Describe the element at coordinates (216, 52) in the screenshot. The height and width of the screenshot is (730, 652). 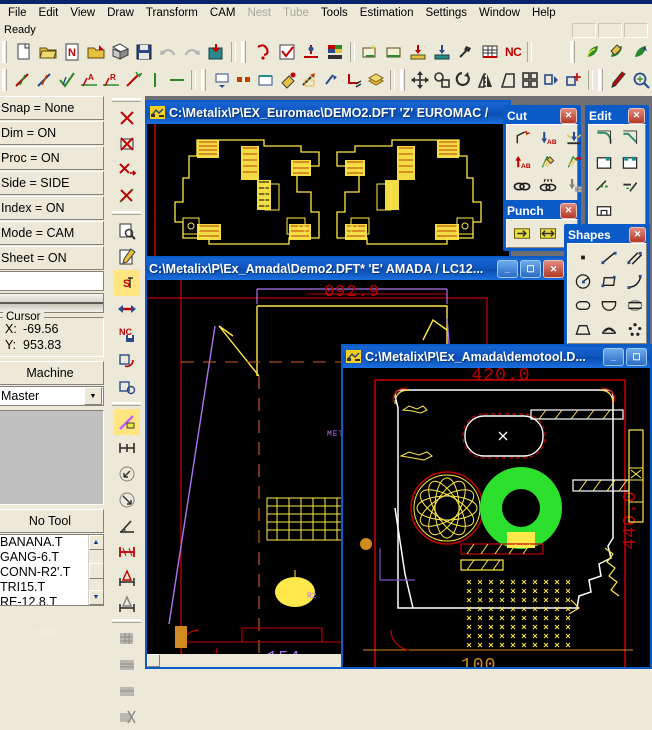
I see `import-icon` at that location.